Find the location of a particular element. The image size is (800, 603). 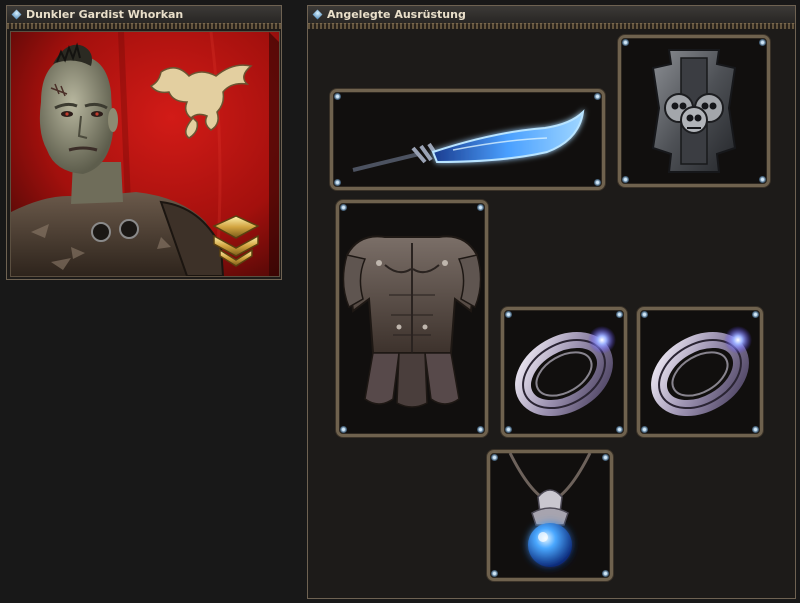

equipment-slot-armor is located at coordinates (412, 318).